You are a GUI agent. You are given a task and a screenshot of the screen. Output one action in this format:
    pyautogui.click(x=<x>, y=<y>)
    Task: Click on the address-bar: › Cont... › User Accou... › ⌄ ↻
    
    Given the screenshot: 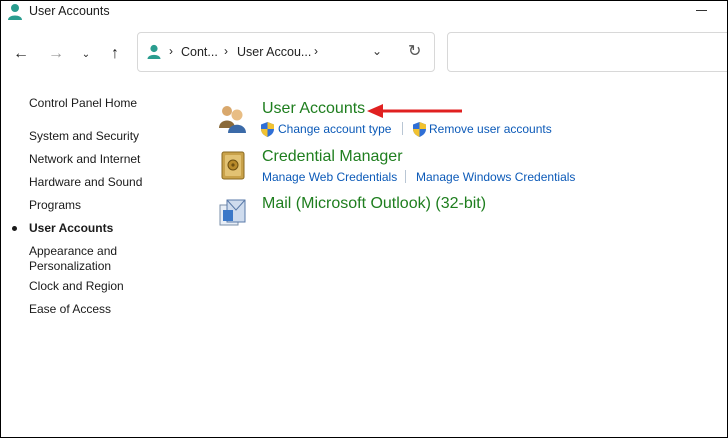 What is the action you would take?
    pyautogui.click(x=286, y=52)
    